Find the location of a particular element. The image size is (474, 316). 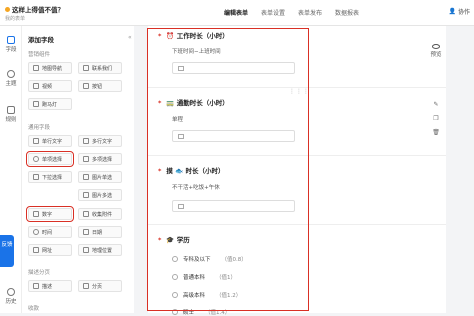

question-title: * 摸 🐟 时长（小时） is located at coordinates (191, 170).